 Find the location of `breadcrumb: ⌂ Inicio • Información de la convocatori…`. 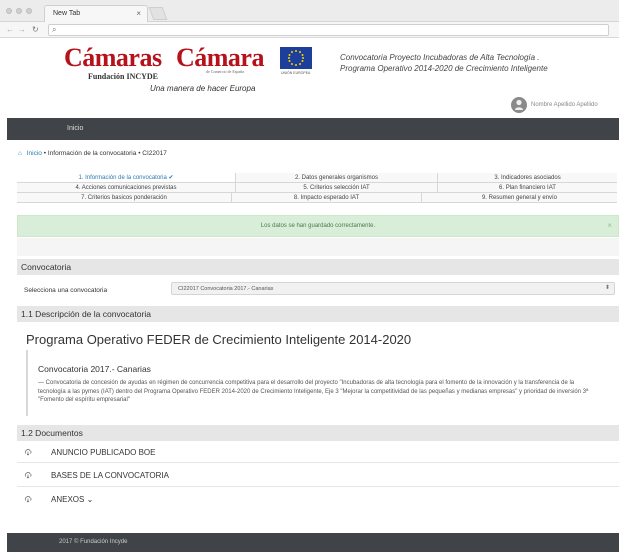

breadcrumb: ⌂ Inicio • Información de la convocatori… is located at coordinates (92, 153).